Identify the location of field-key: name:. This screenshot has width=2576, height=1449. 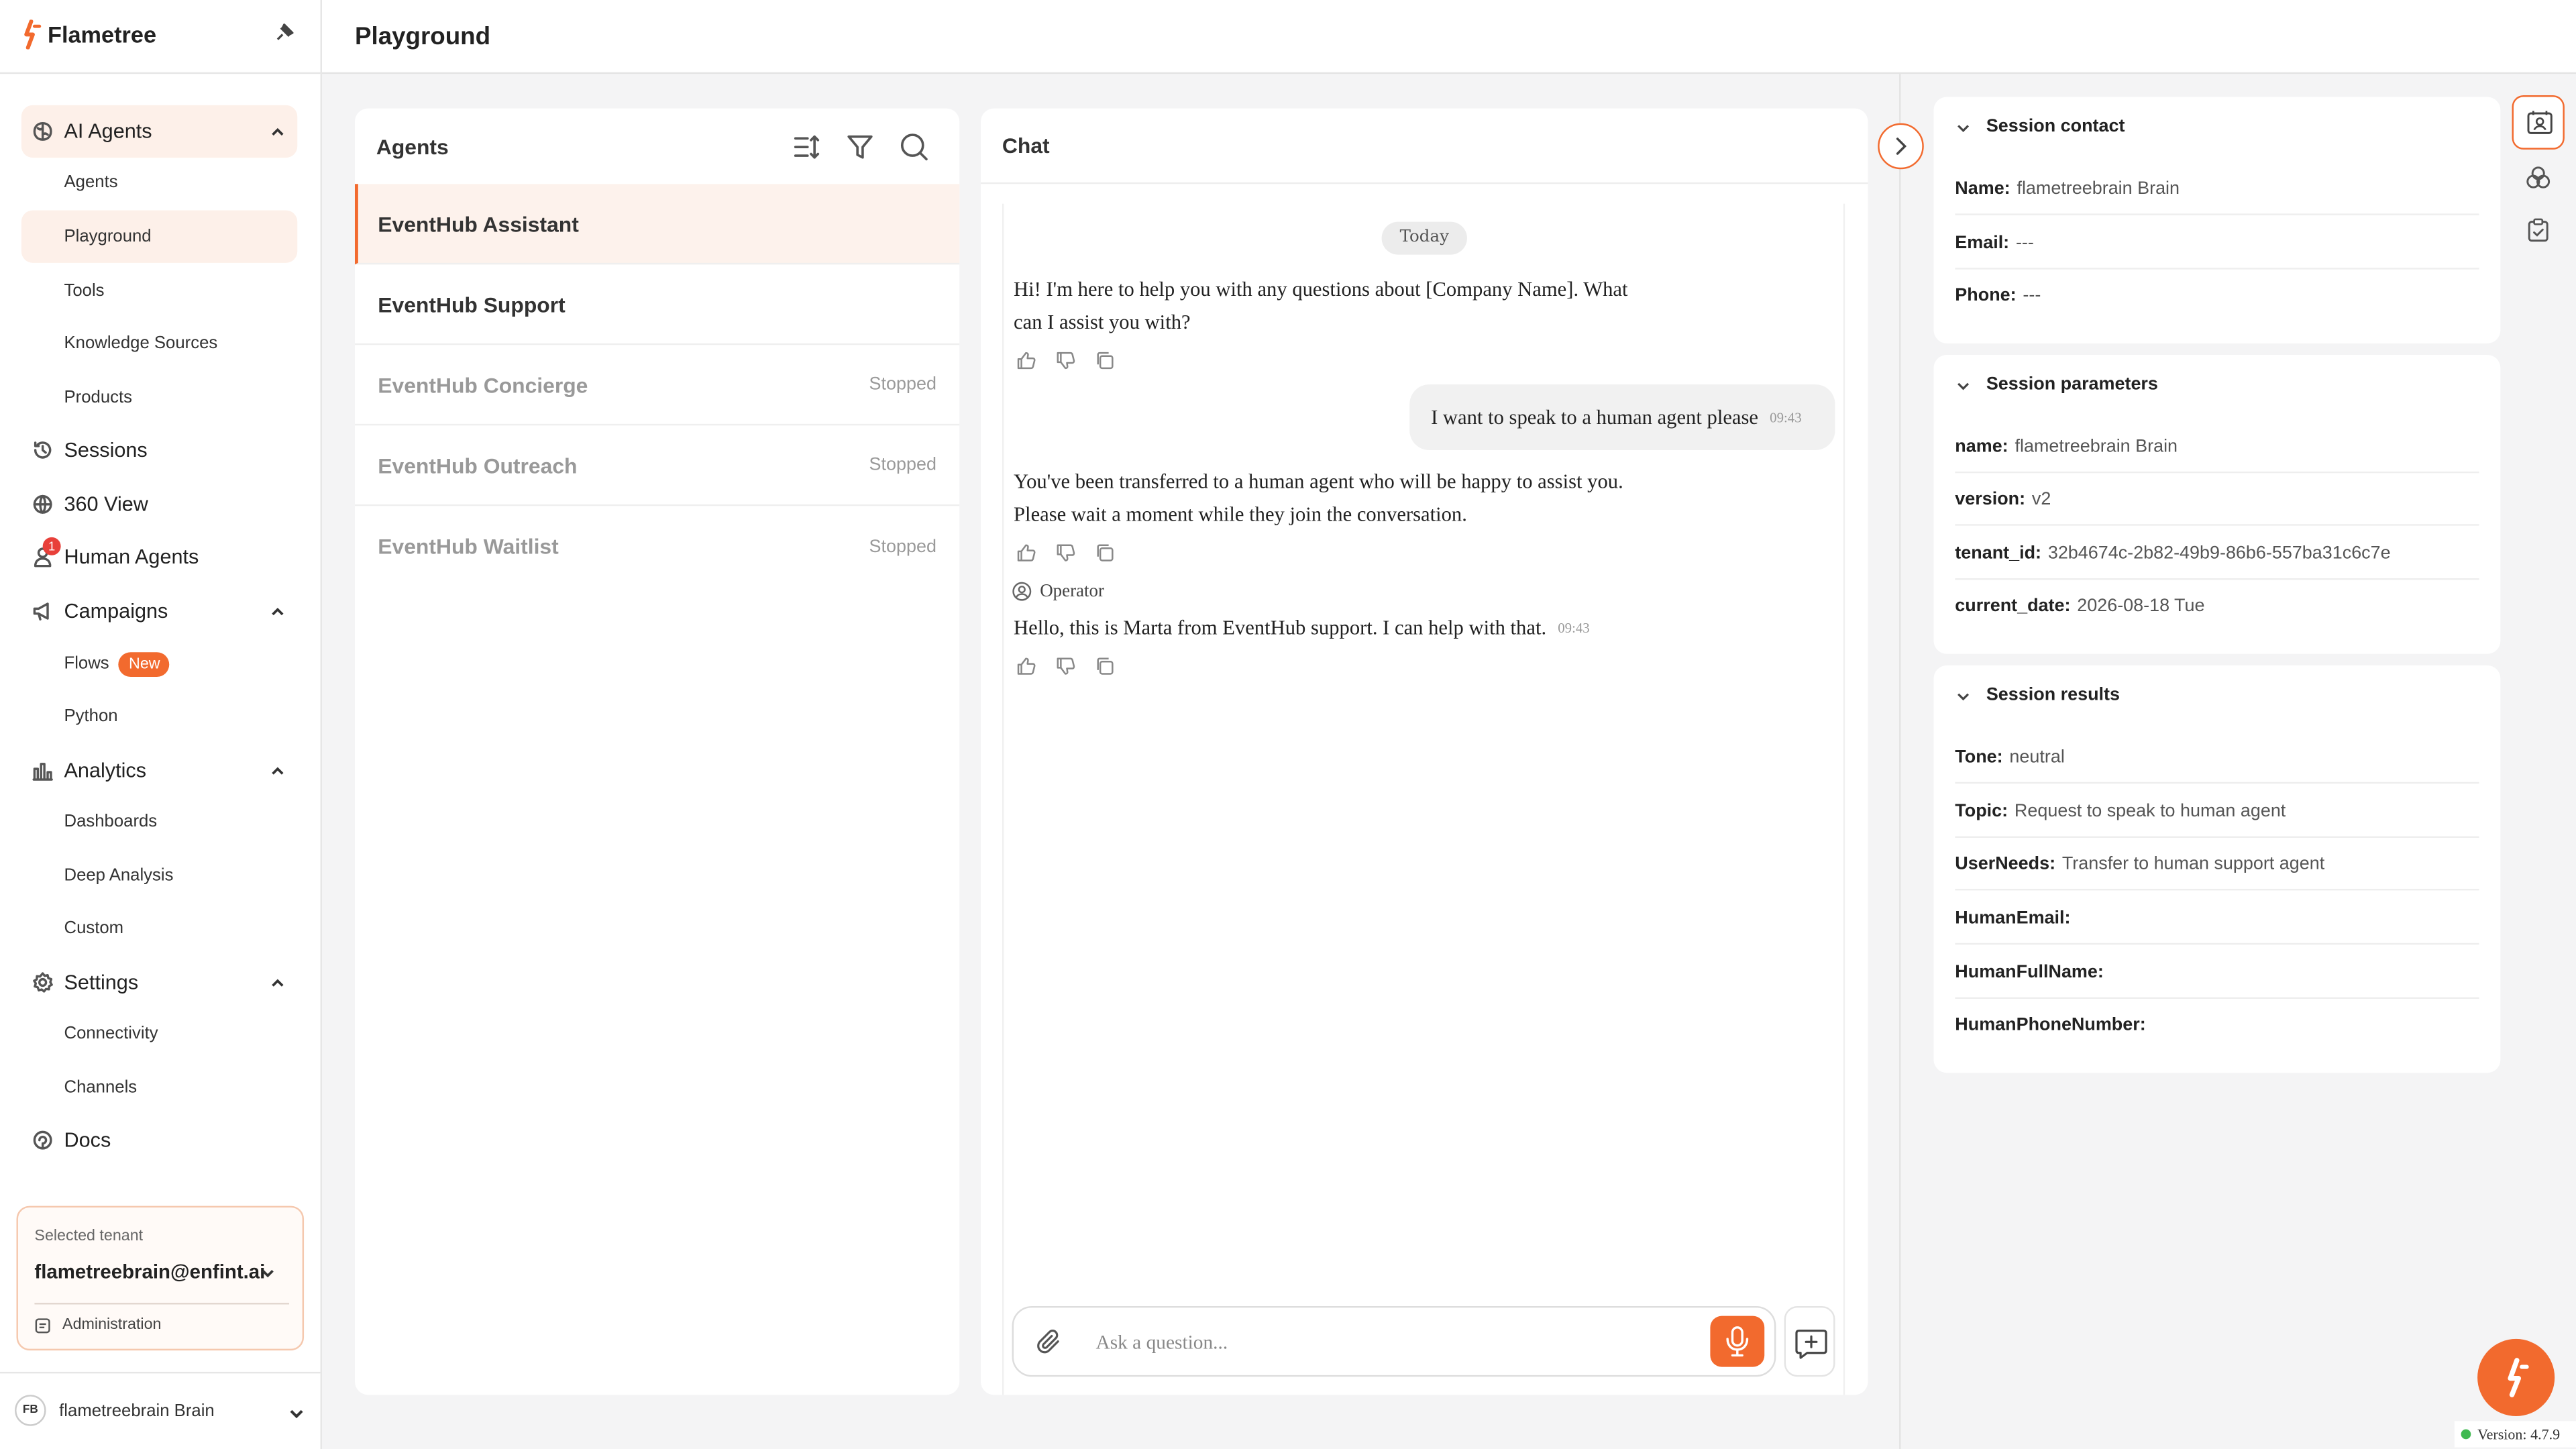
(1981, 446).